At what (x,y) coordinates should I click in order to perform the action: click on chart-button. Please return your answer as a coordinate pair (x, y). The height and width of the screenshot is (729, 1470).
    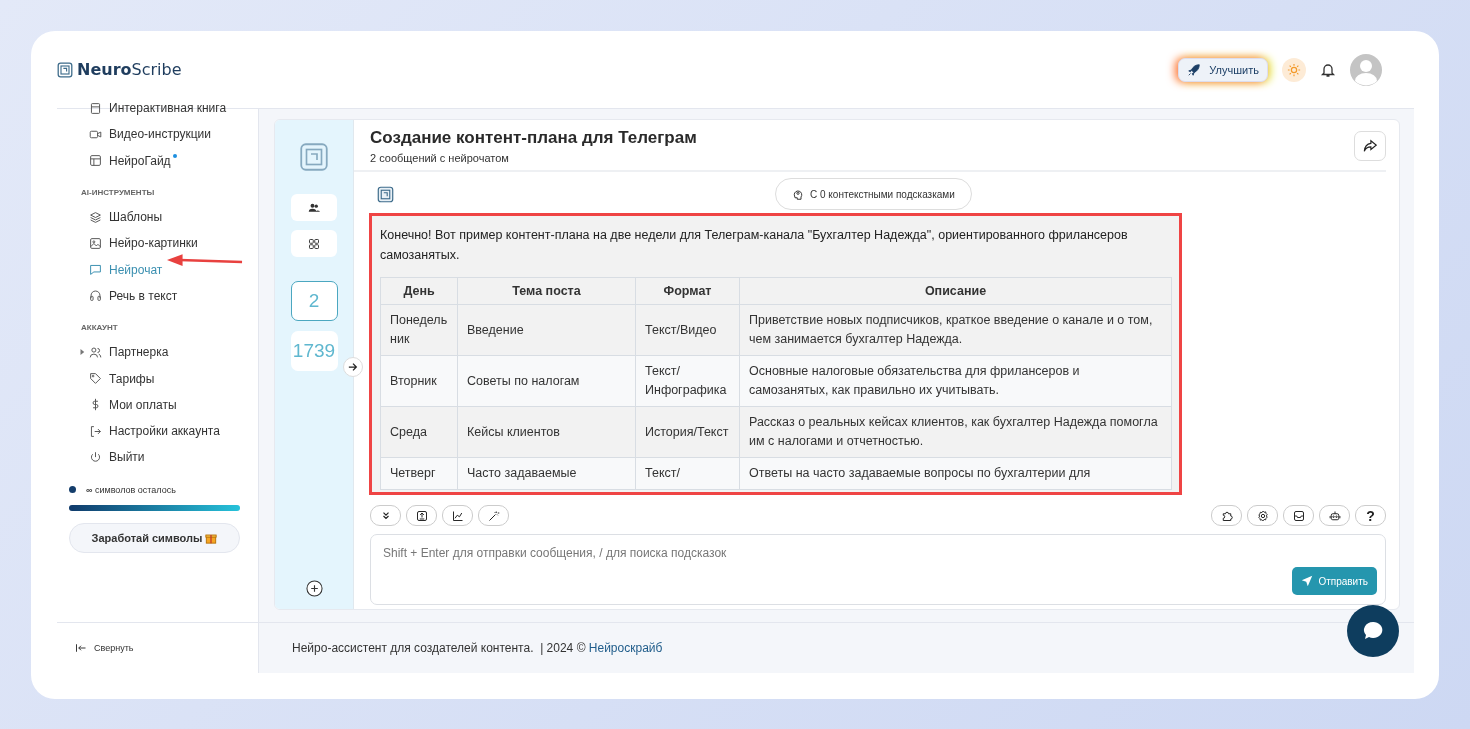
    Looking at the image, I should click on (457, 515).